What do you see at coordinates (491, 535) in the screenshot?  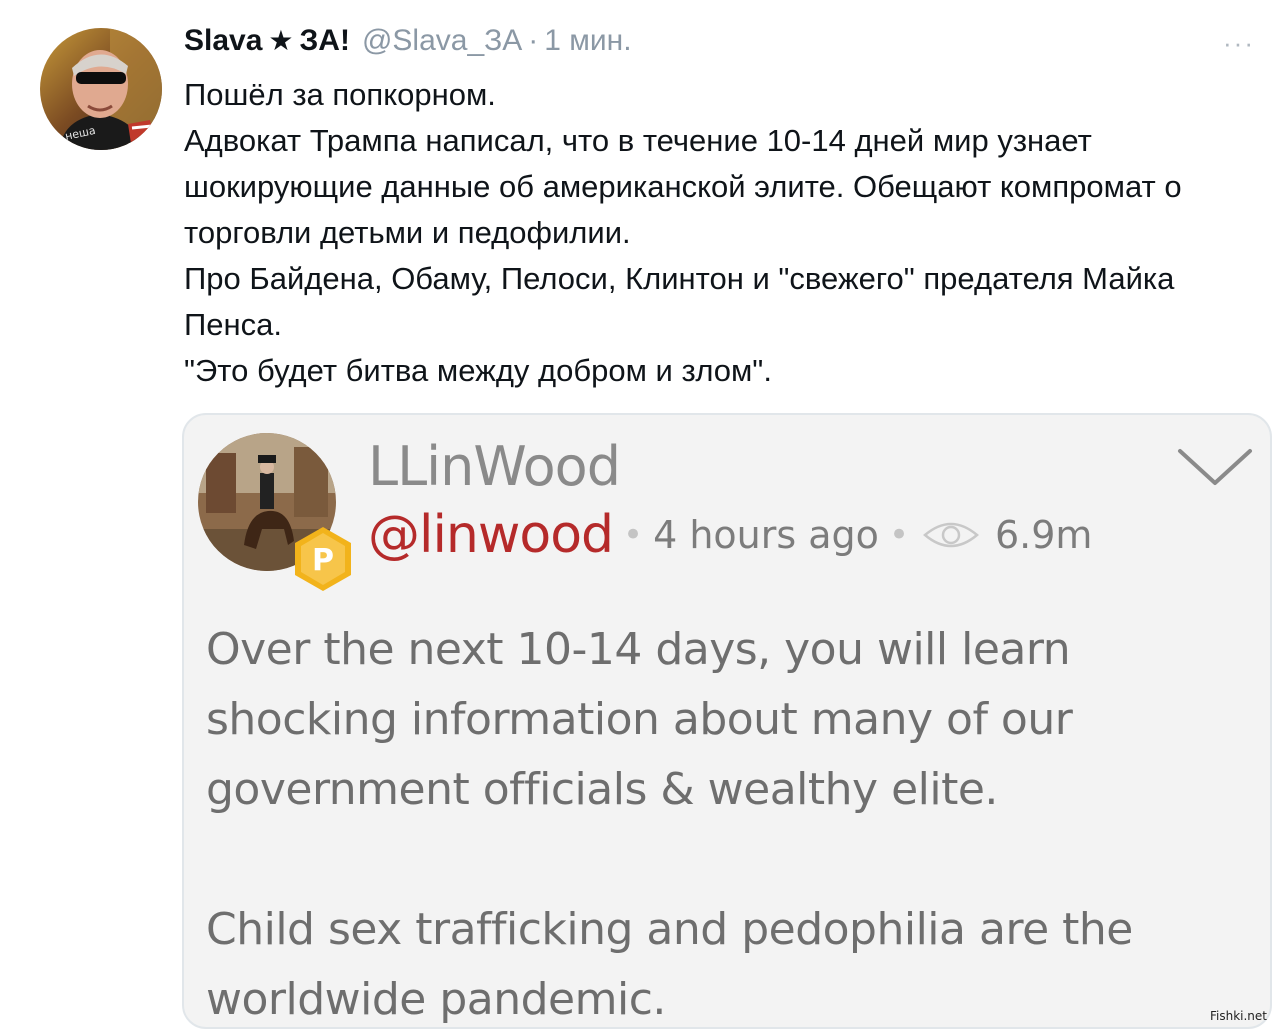 I see `embedded-handle: @linwood` at bounding box center [491, 535].